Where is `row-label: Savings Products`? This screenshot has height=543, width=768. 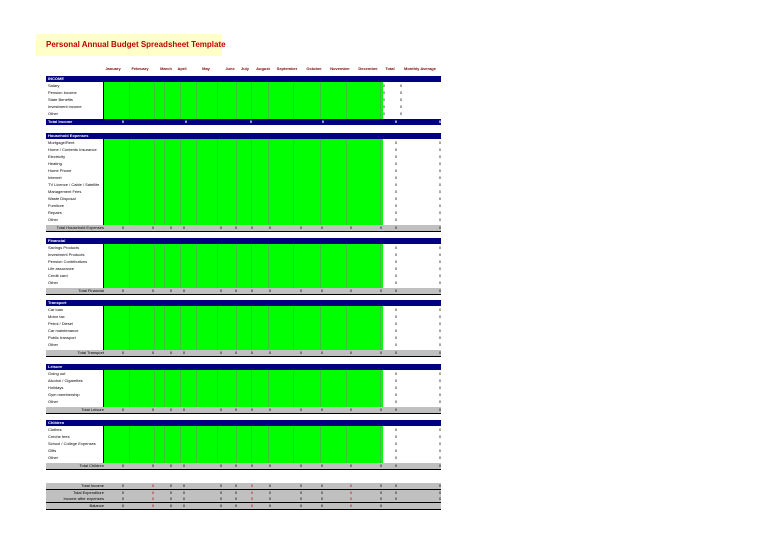 row-label: Savings Products is located at coordinates (64, 247).